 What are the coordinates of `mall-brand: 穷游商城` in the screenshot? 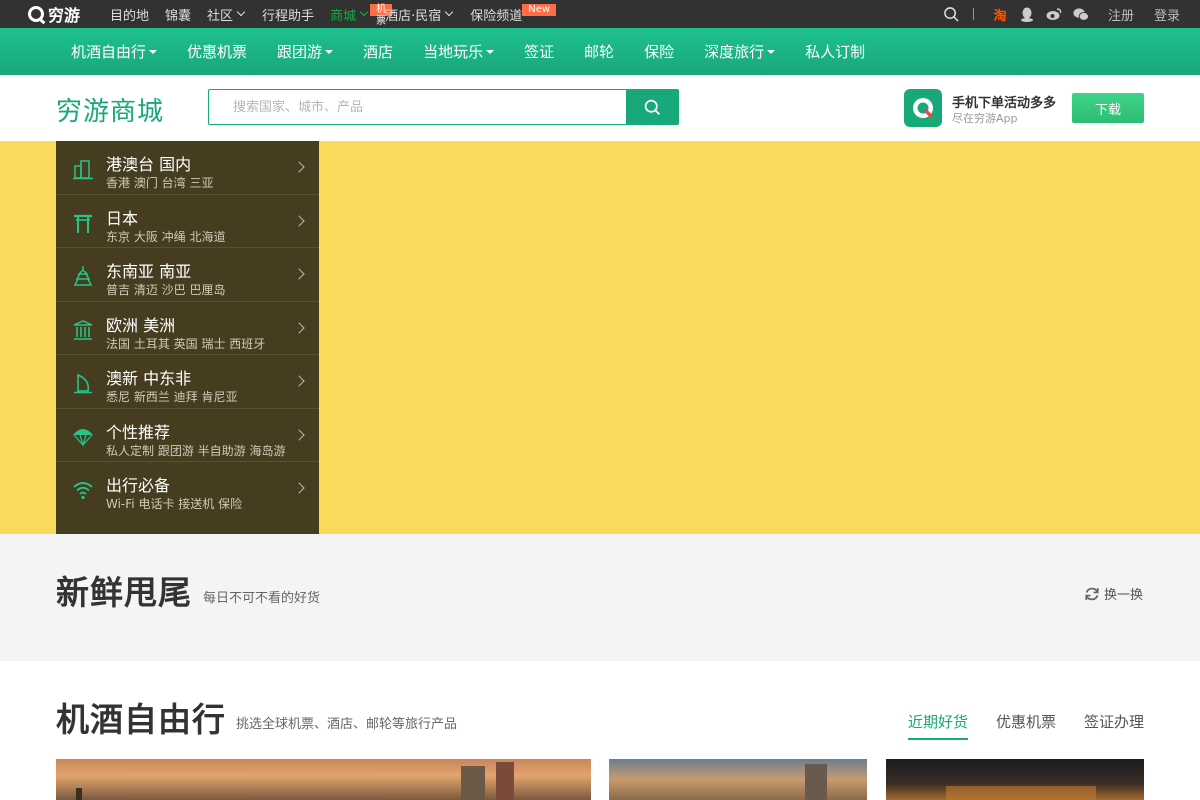 It's located at (110, 109).